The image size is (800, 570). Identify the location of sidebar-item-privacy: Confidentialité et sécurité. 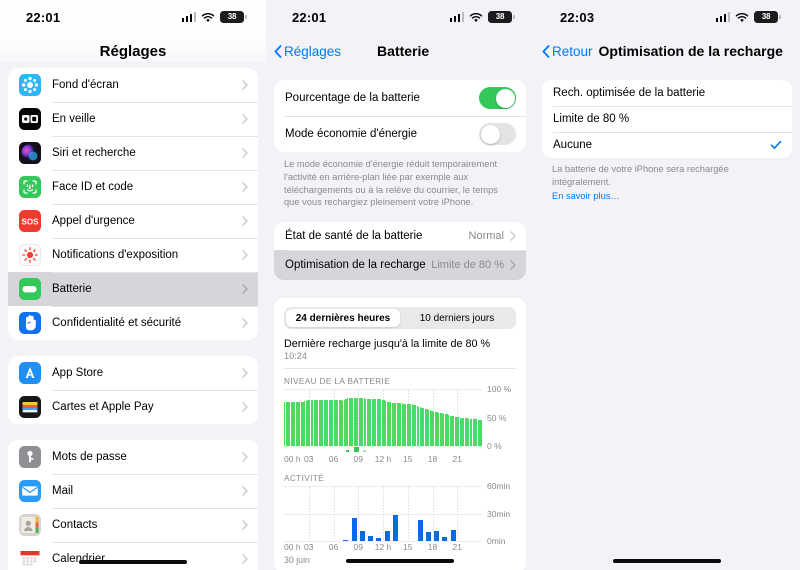
(133, 323).